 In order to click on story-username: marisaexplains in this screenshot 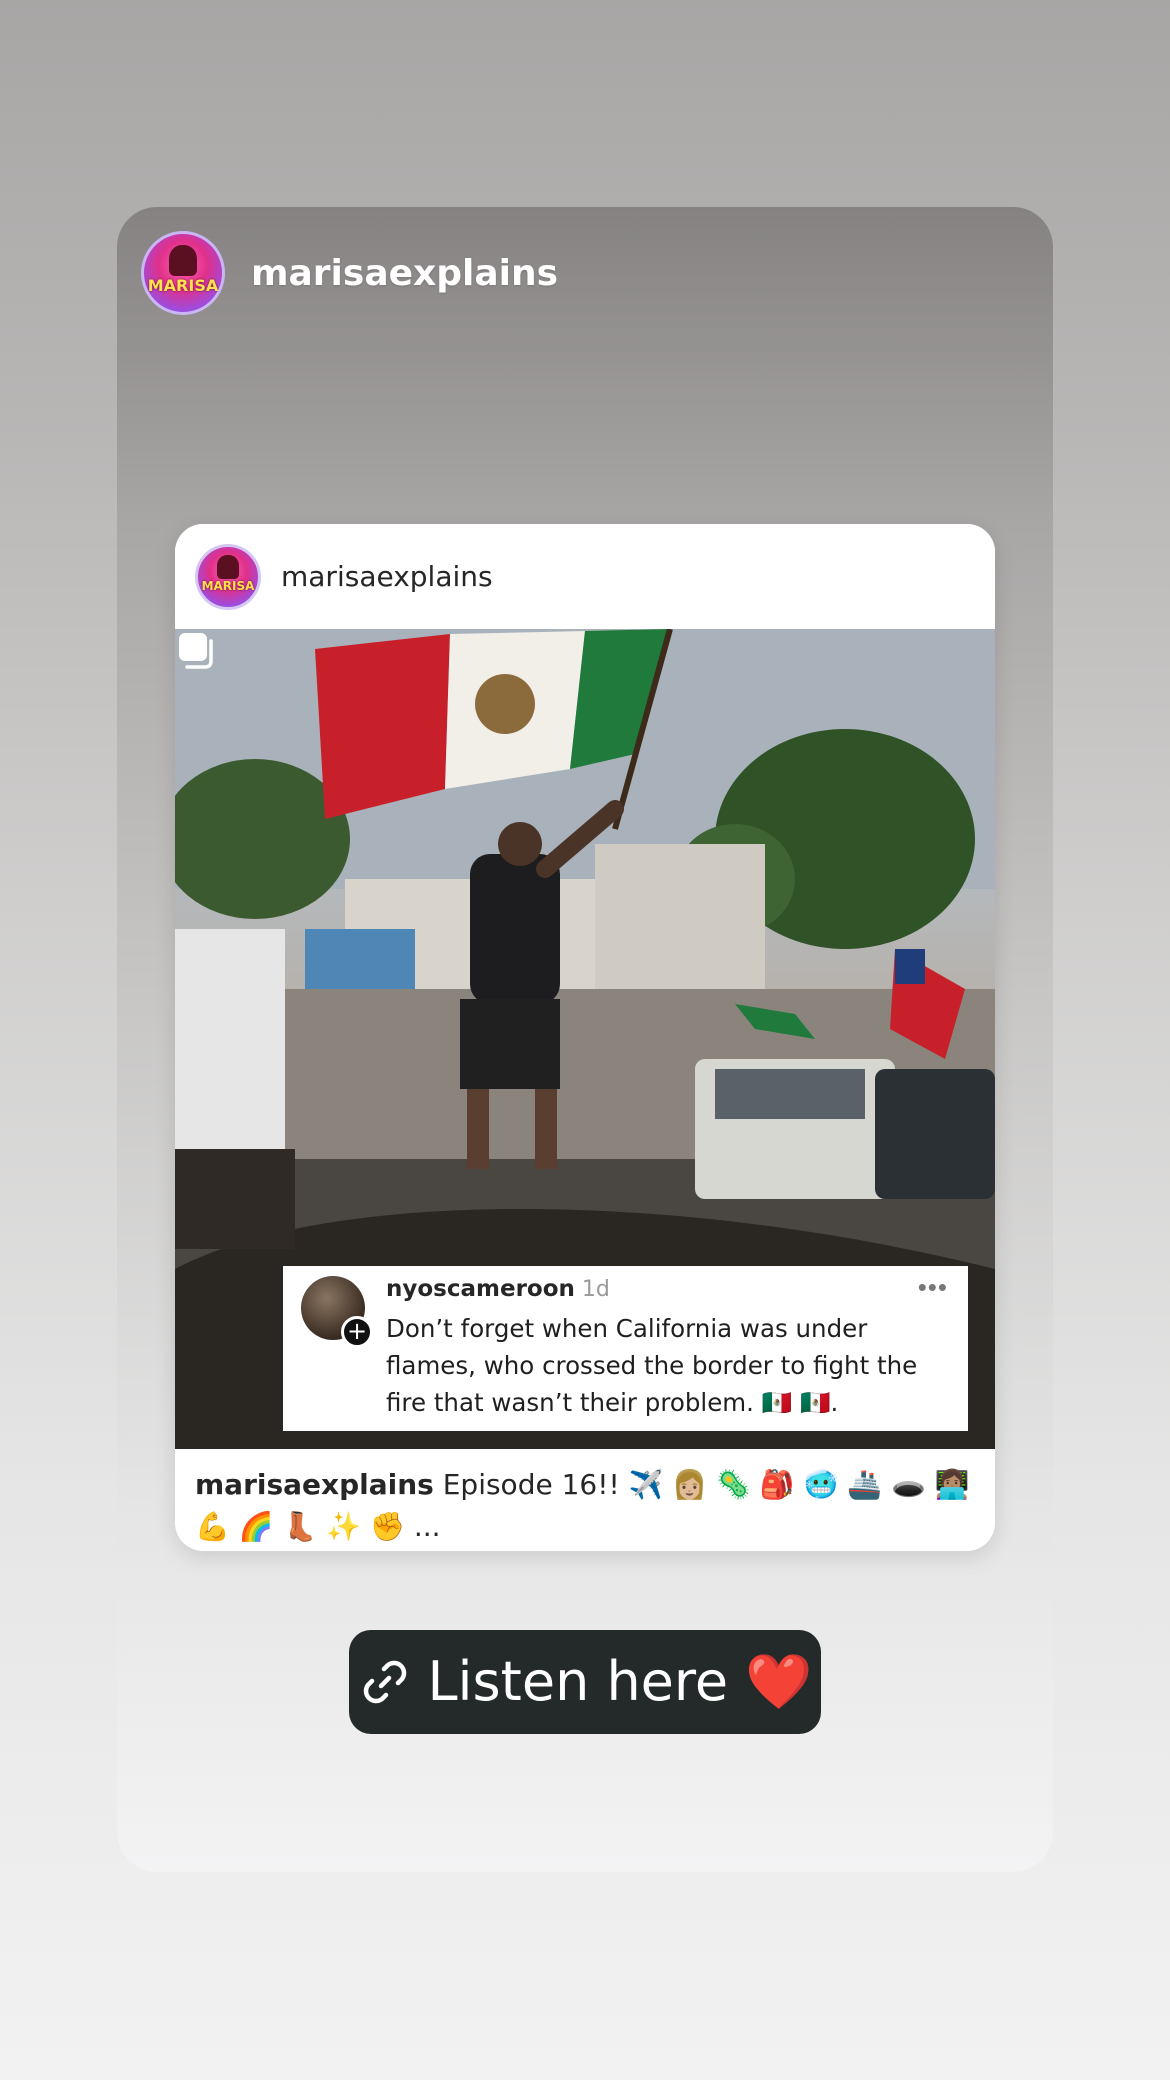, I will do `click(404, 273)`.